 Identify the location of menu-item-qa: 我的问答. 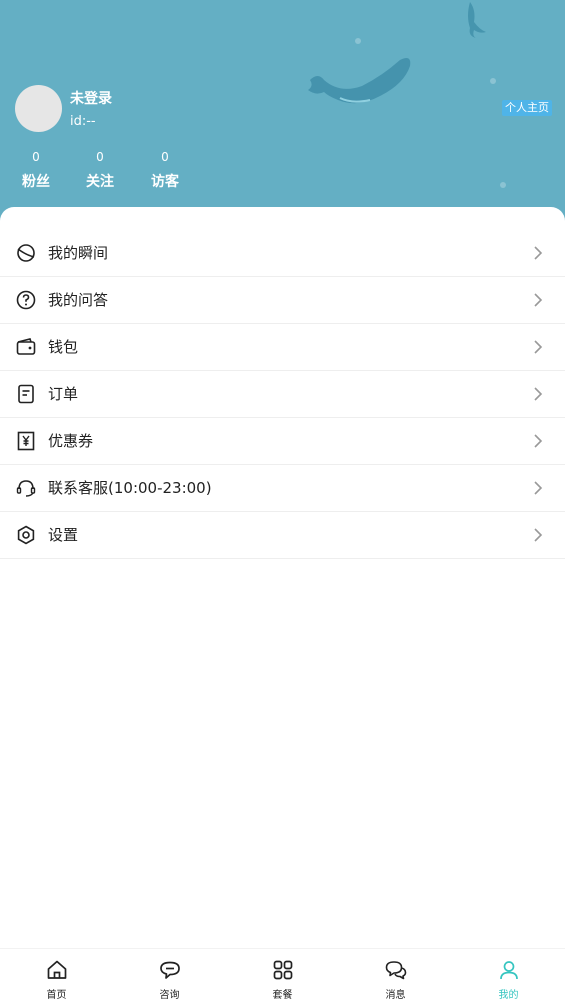
(282, 300).